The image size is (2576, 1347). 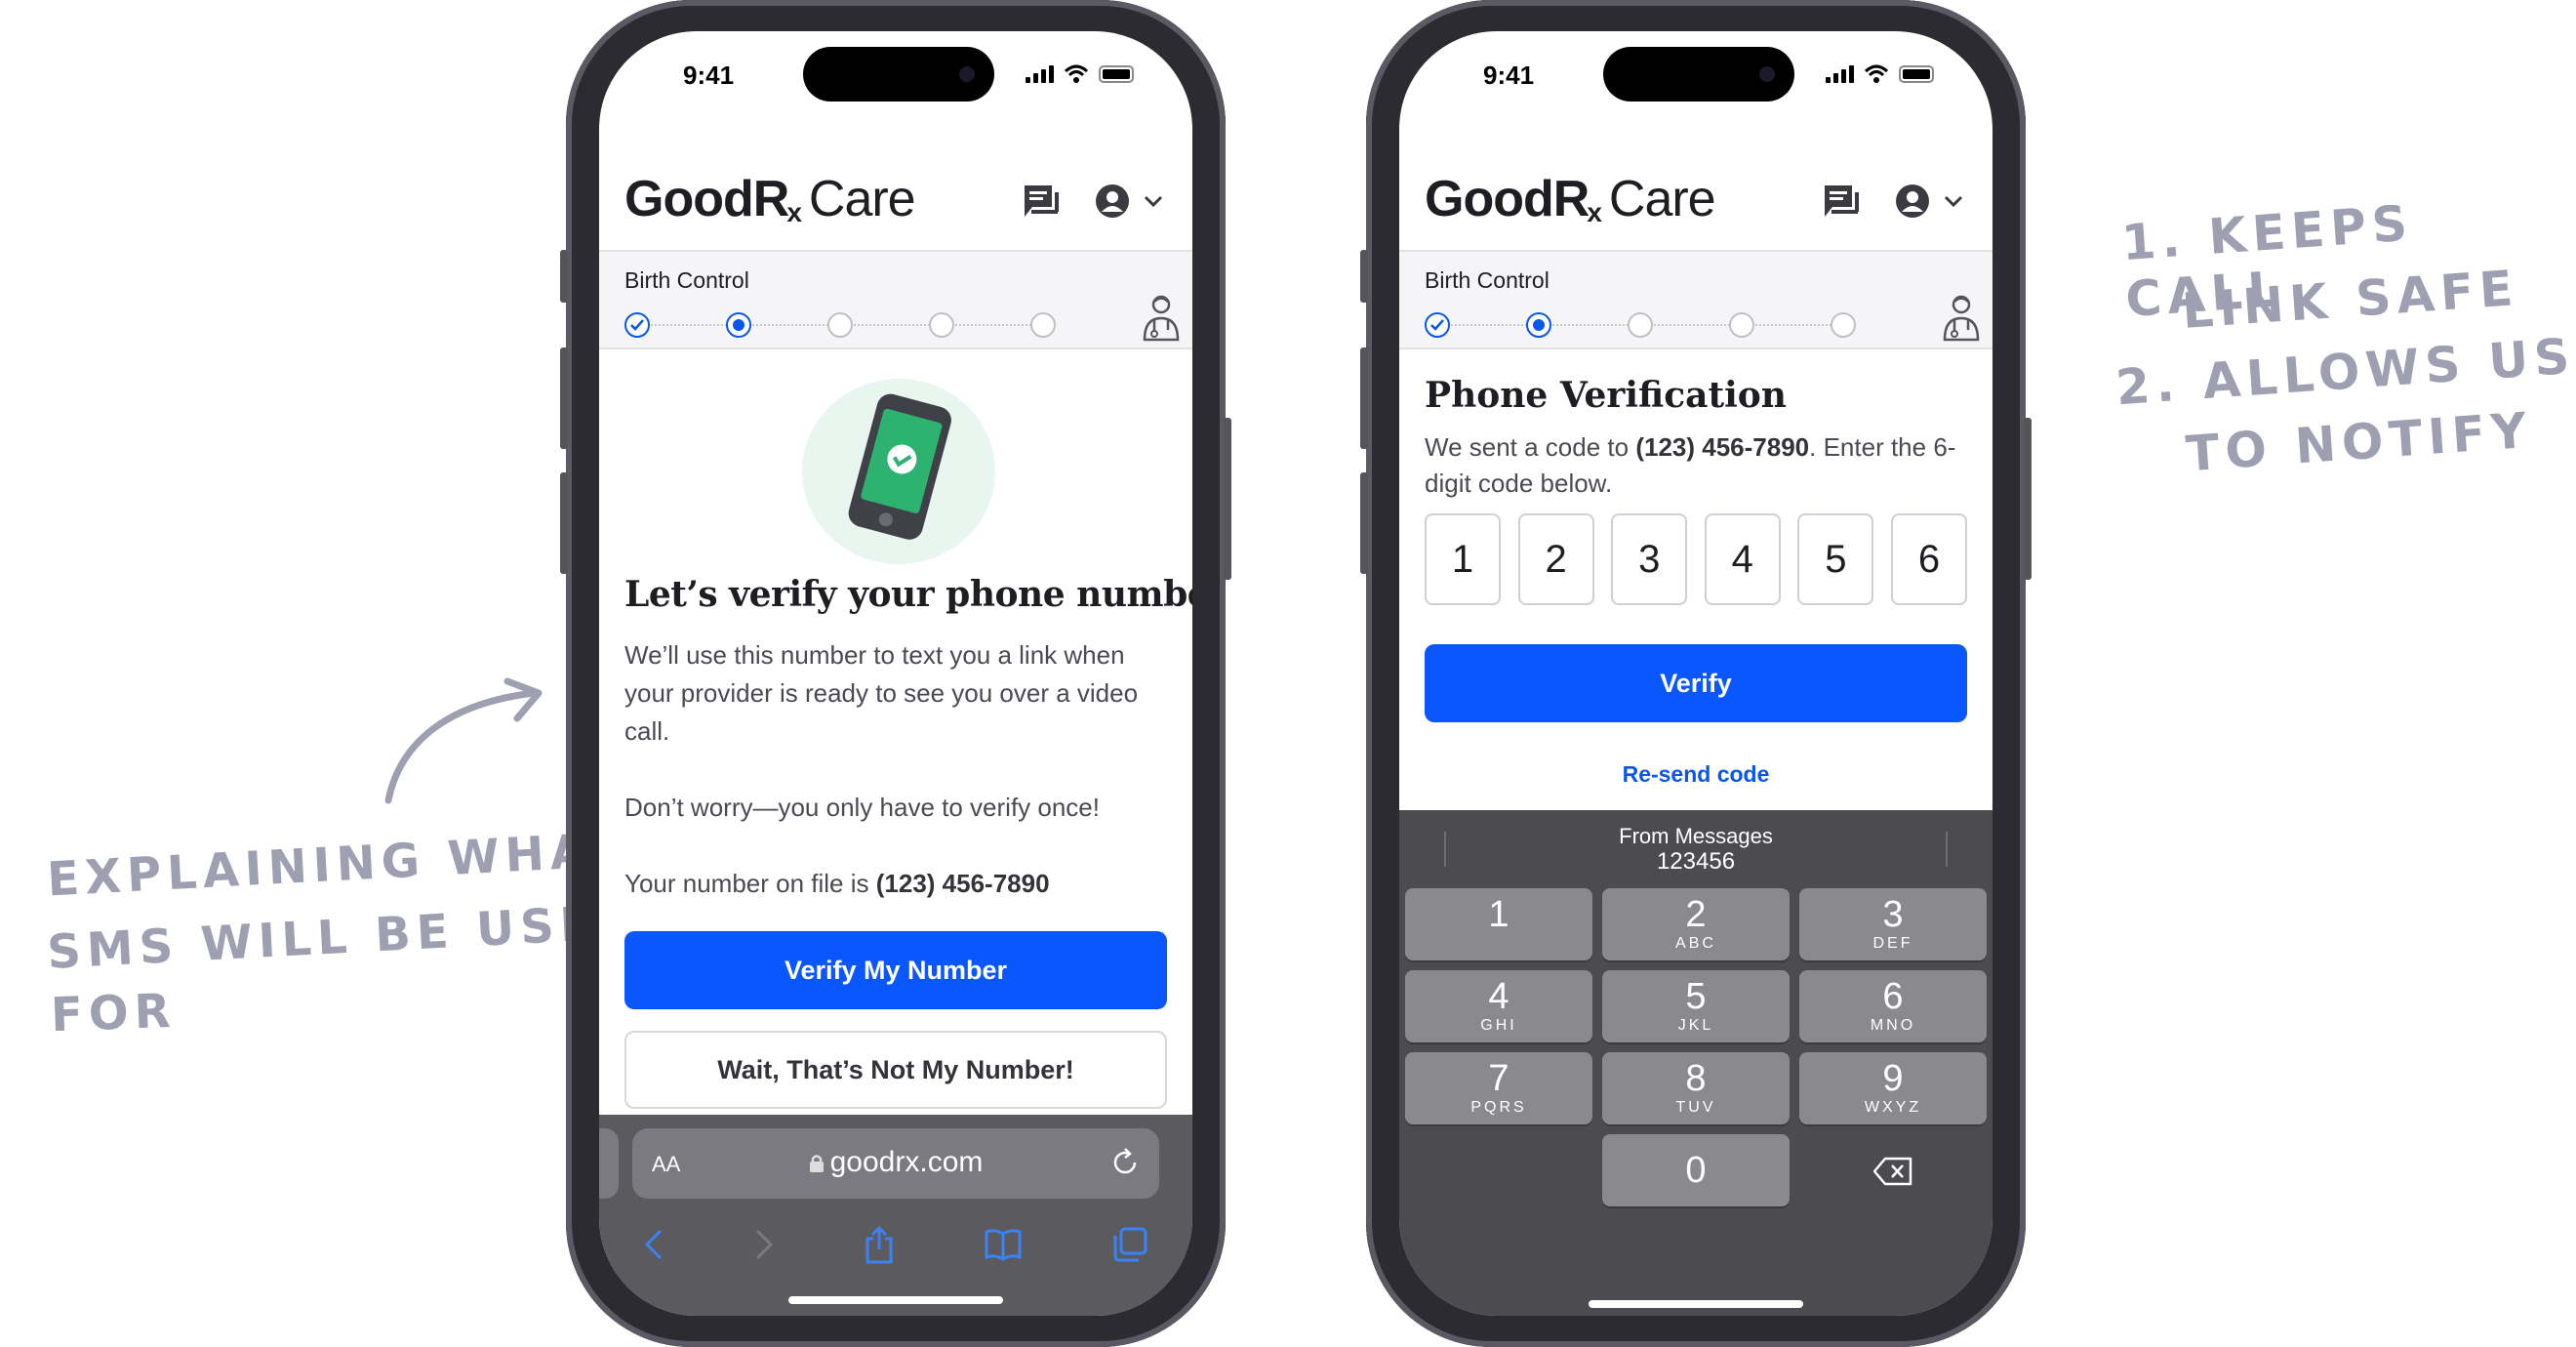 What do you see at coordinates (764, 1244) in the screenshot?
I see `forward-icon` at bounding box center [764, 1244].